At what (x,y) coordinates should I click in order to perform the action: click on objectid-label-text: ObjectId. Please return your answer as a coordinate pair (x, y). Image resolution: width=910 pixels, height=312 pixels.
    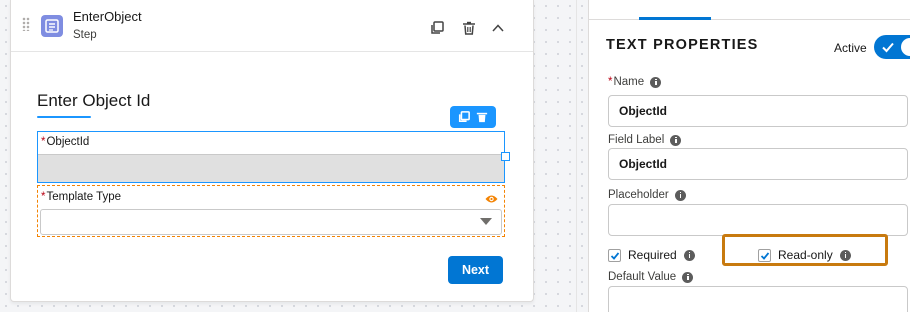
    Looking at the image, I should click on (68, 142).